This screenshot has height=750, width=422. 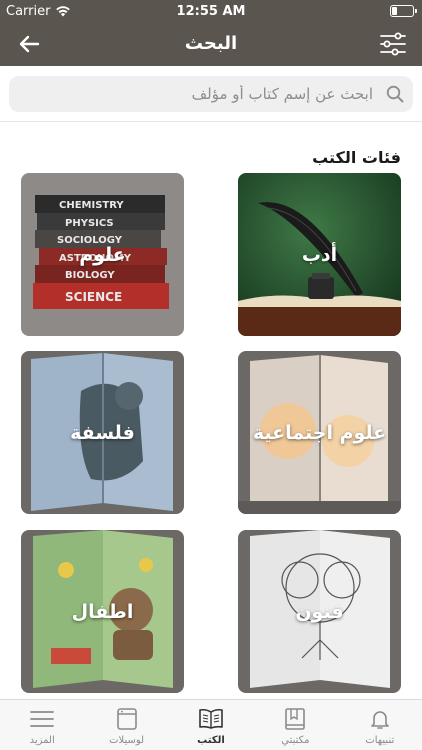 I want to click on filter-button, so click(x=393, y=44).